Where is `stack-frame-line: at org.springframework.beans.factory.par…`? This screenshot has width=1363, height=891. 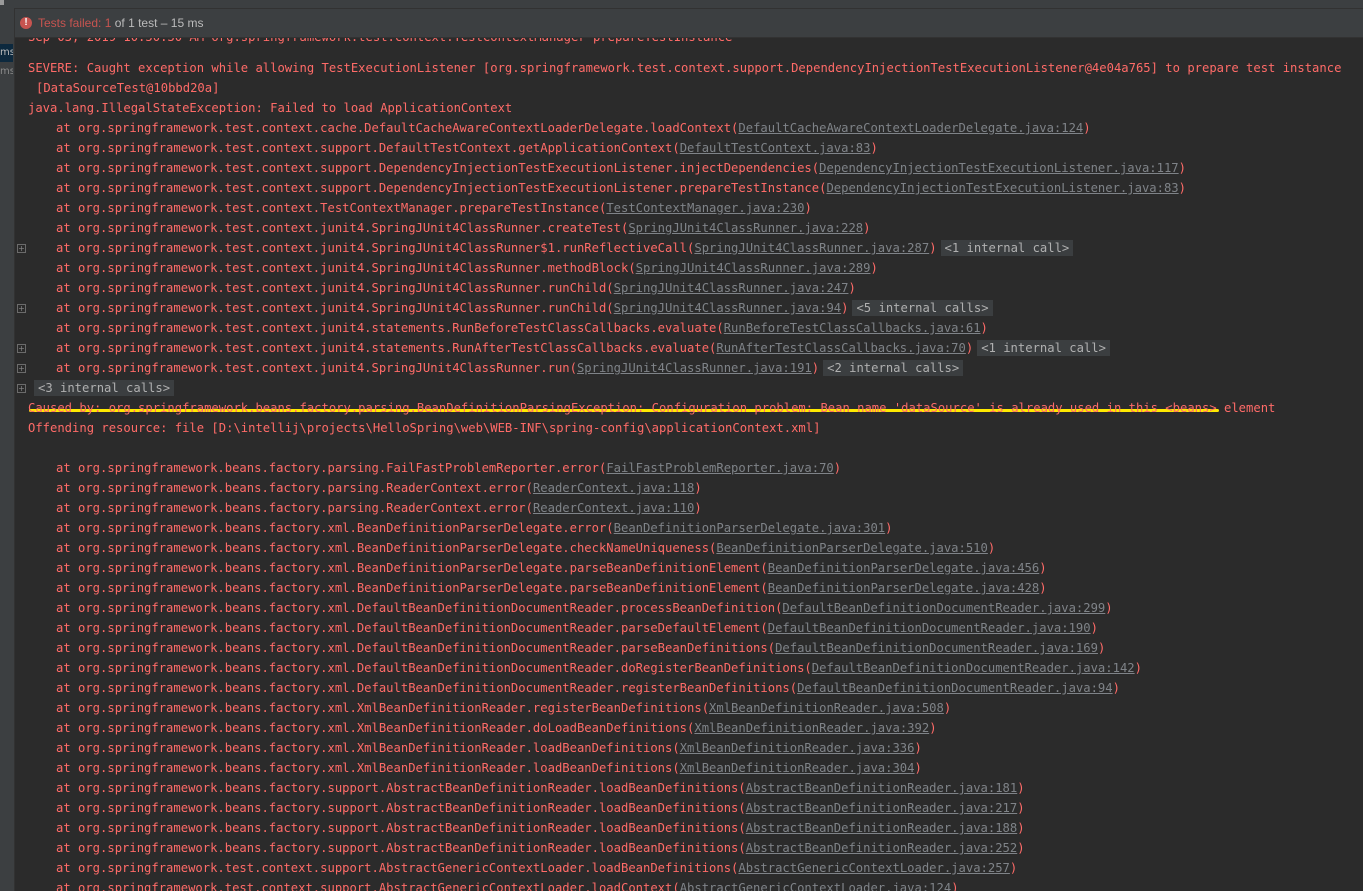 stack-frame-line: at org.springframework.beans.factory.par… is located at coordinates (689, 468).